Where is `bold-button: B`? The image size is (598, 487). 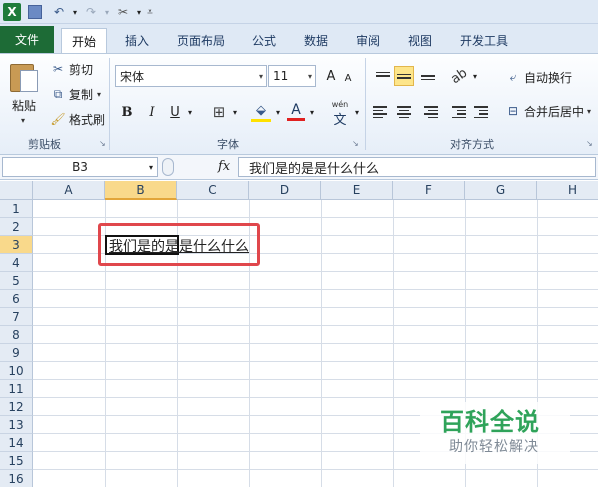 bold-button: B is located at coordinates (127, 112).